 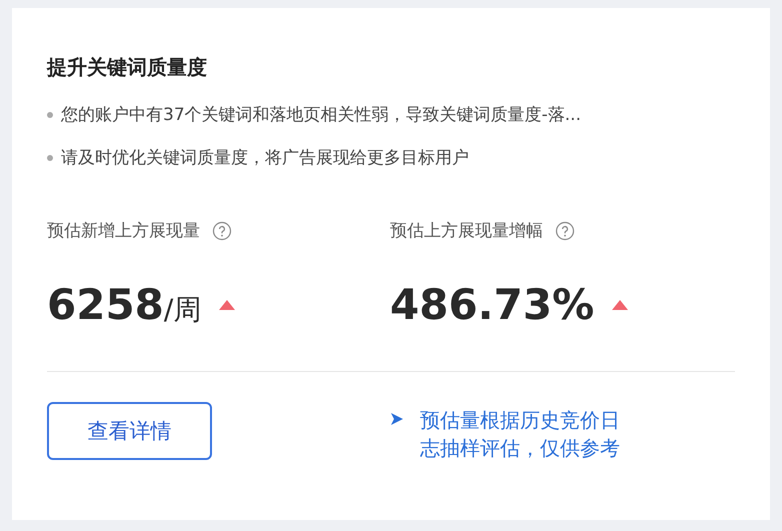 What do you see at coordinates (466, 231) in the screenshot?
I see `metric-label: 预估上方展现量增幅` at bounding box center [466, 231].